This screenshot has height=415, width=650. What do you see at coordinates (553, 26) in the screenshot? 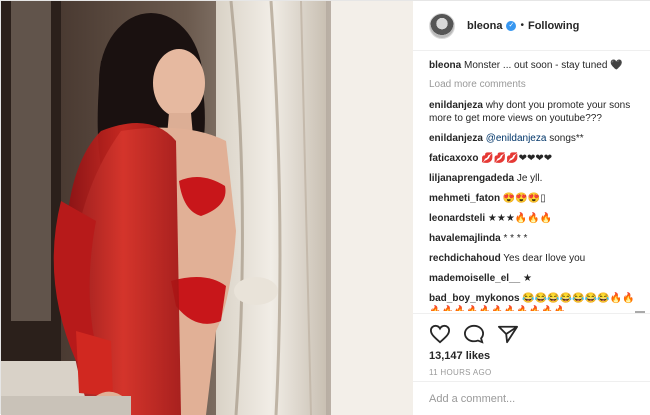
I see `following-button: Following` at bounding box center [553, 26].